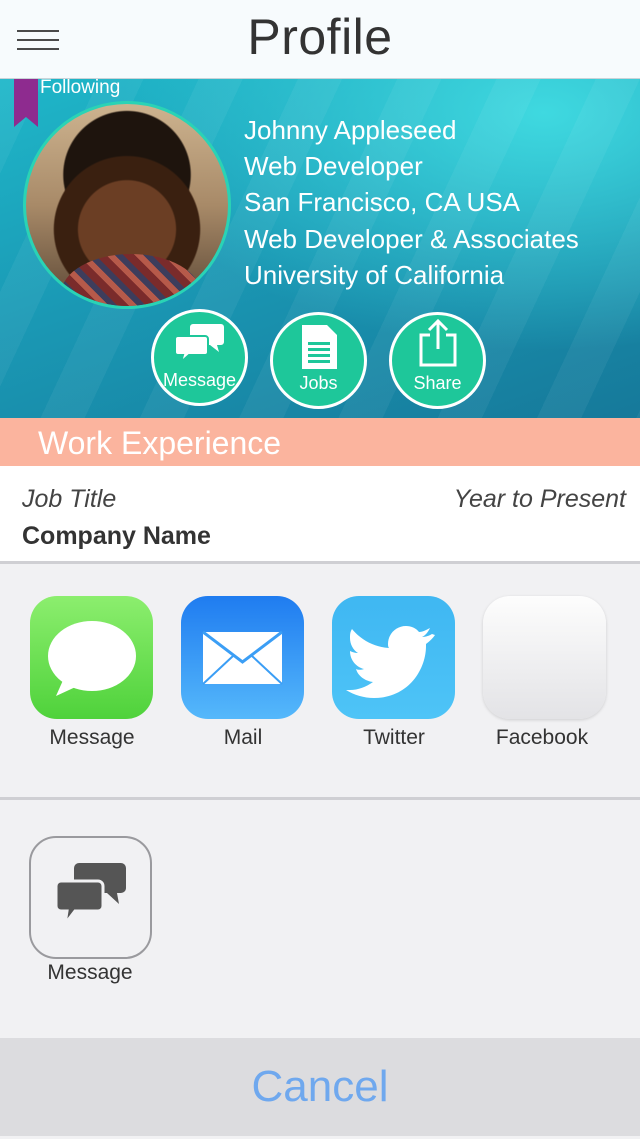 The height and width of the screenshot is (1139, 640). What do you see at coordinates (382, 202) in the screenshot?
I see `profile-location: San Francisco, CA USA` at bounding box center [382, 202].